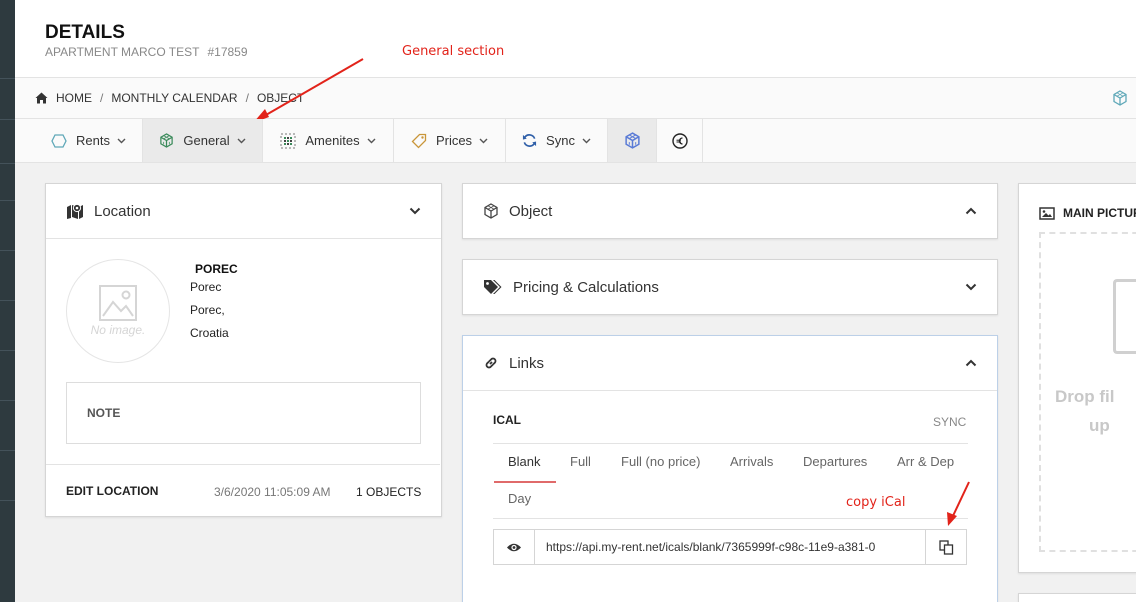 The height and width of the screenshot is (602, 1136). Describe the element at coordinates (586, 287) in the screenshot. I see `pricing-title: Pricing & Calculations` at that location.